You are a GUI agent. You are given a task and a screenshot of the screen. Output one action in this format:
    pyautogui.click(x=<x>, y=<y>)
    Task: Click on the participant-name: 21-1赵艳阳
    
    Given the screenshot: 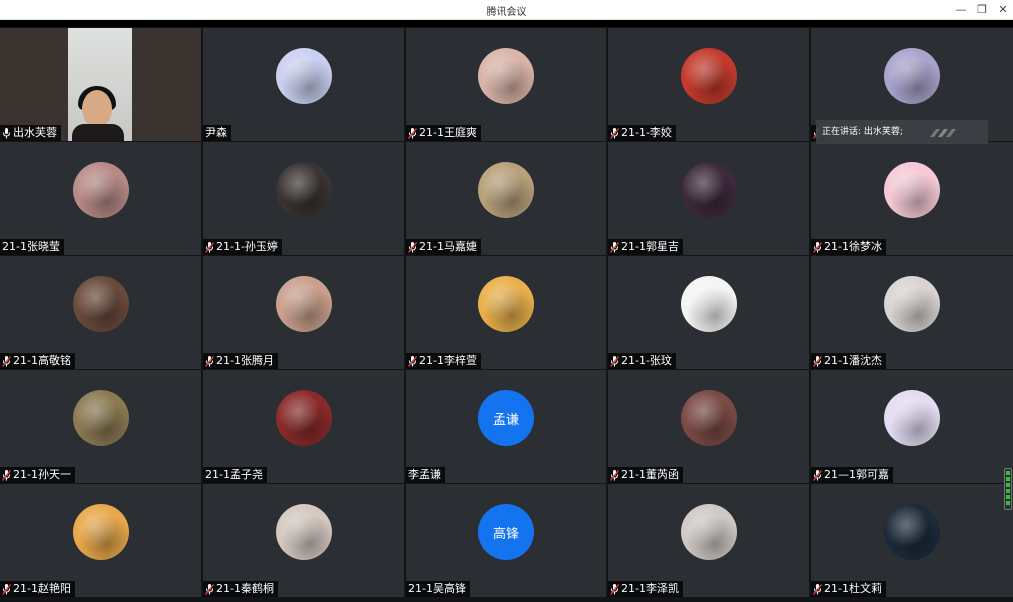 What is the action you would take?
    pyautogui.click(x=42, y=588)
    